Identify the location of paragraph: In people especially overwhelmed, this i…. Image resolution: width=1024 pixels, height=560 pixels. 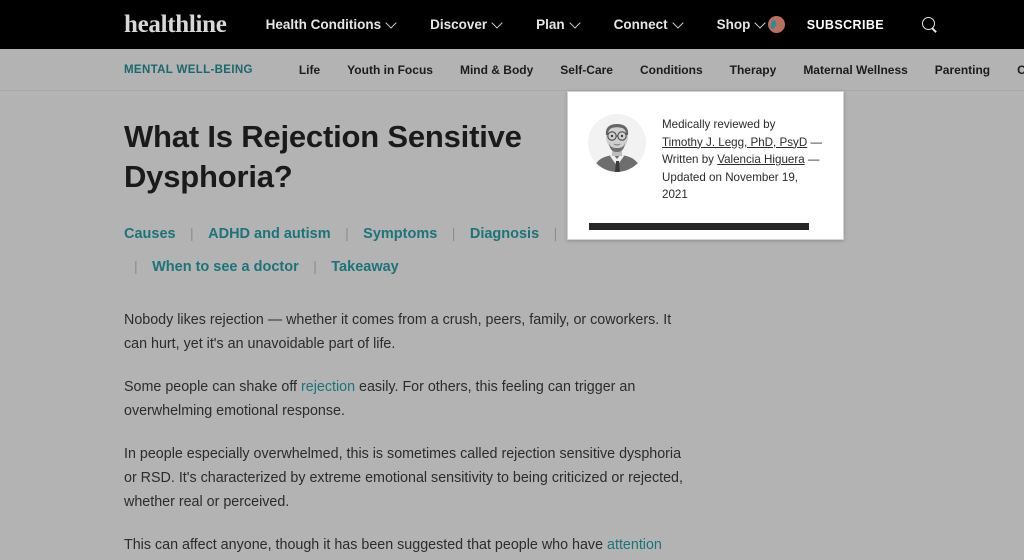
(403, 478).